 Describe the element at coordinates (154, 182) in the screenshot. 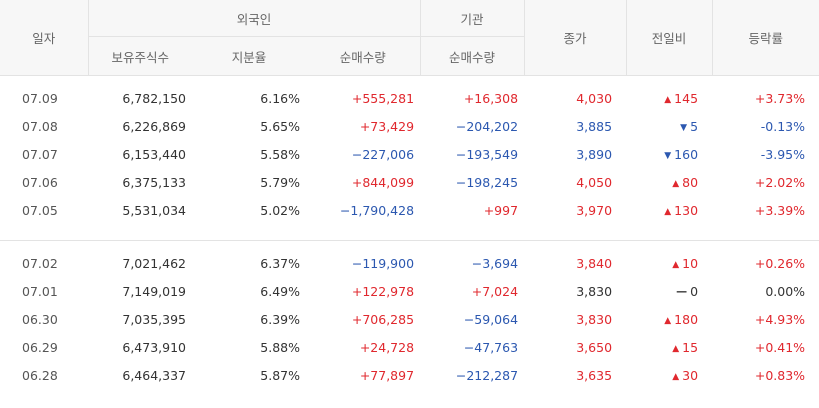

I see `holding-cell: 6,375,133` at that location.